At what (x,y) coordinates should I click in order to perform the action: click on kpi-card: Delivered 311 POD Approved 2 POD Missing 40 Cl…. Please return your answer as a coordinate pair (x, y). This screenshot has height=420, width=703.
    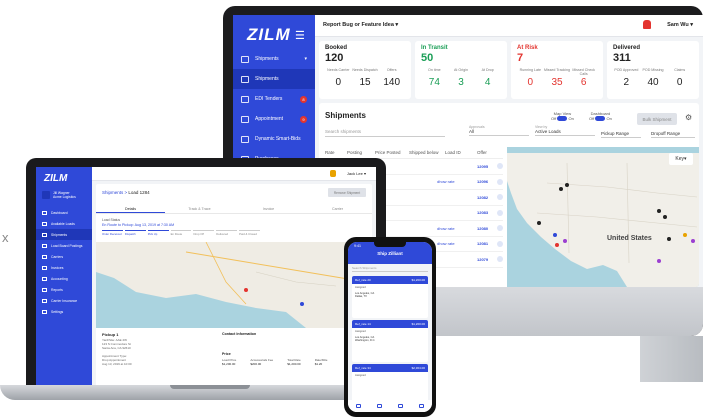
    Looking at the image, I should click on (653, 70).